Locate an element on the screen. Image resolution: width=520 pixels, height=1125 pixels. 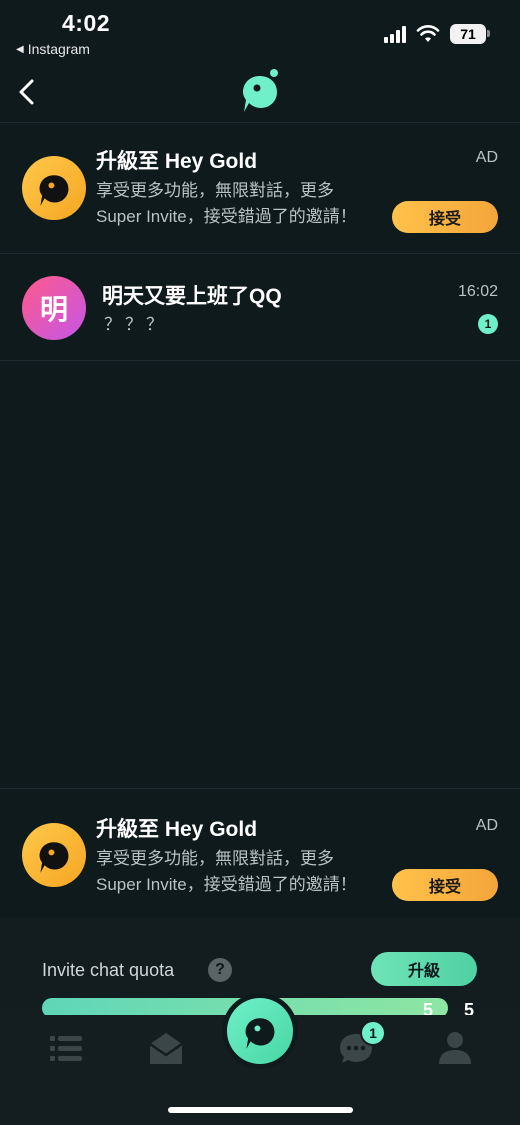
back-arrow-icon is located at coordinates (27, 92).